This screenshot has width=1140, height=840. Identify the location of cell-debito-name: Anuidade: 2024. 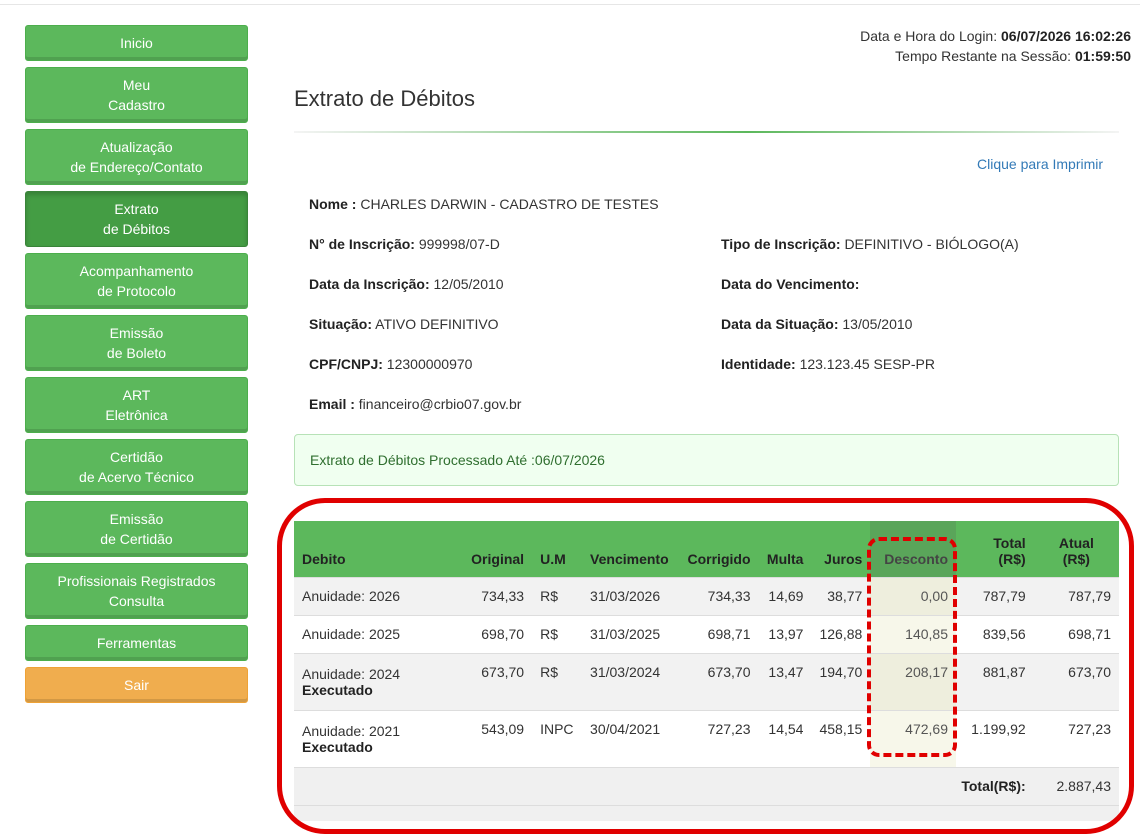
(351, 673).